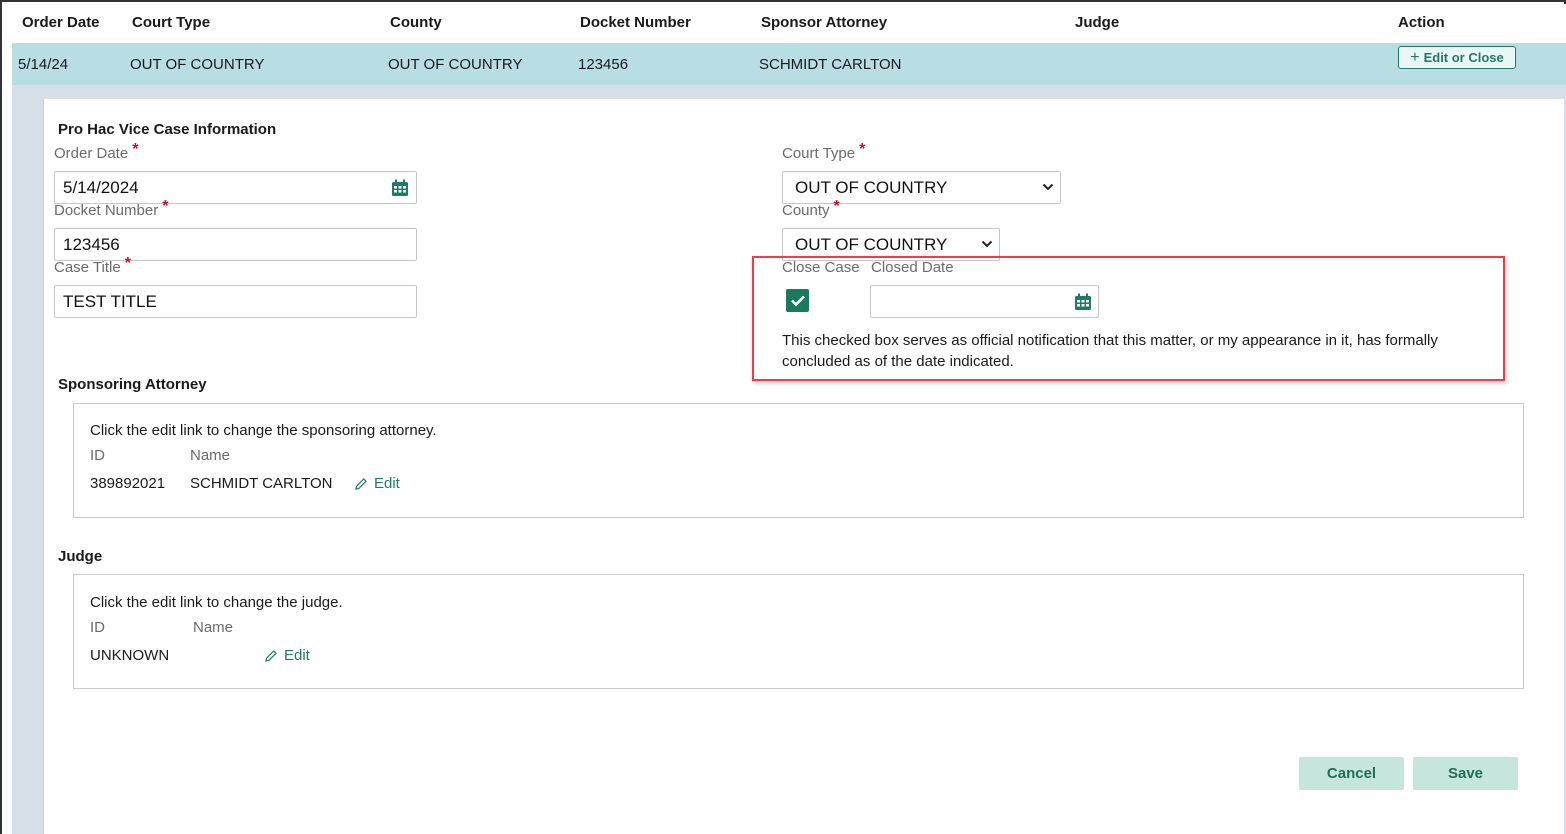 The height and width of the screenshot is (834, 1566). What do you see at coordinates (1415, 57) in the screenshot?
I see `plus-icon: +` at bounding box center [1415, 57].